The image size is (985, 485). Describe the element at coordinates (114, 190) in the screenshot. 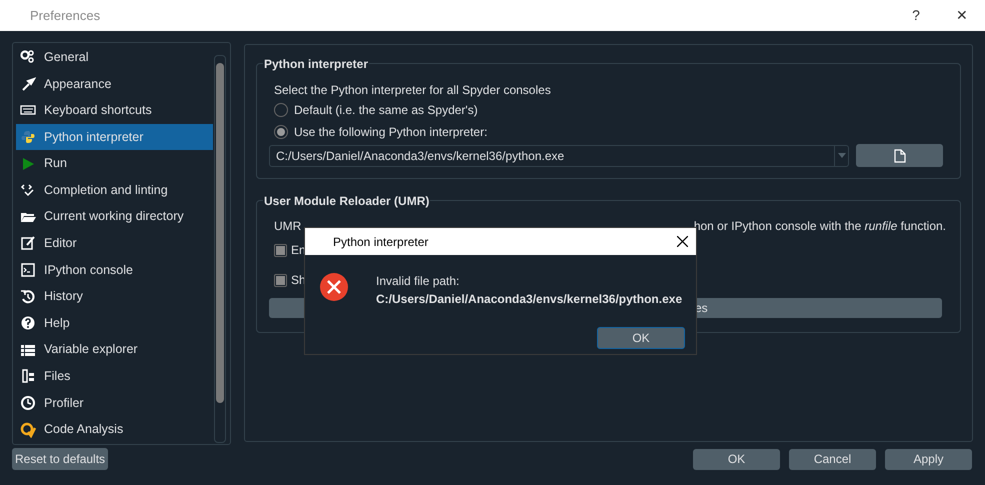

I see `sidebar-item: Completion and linting` at that location.